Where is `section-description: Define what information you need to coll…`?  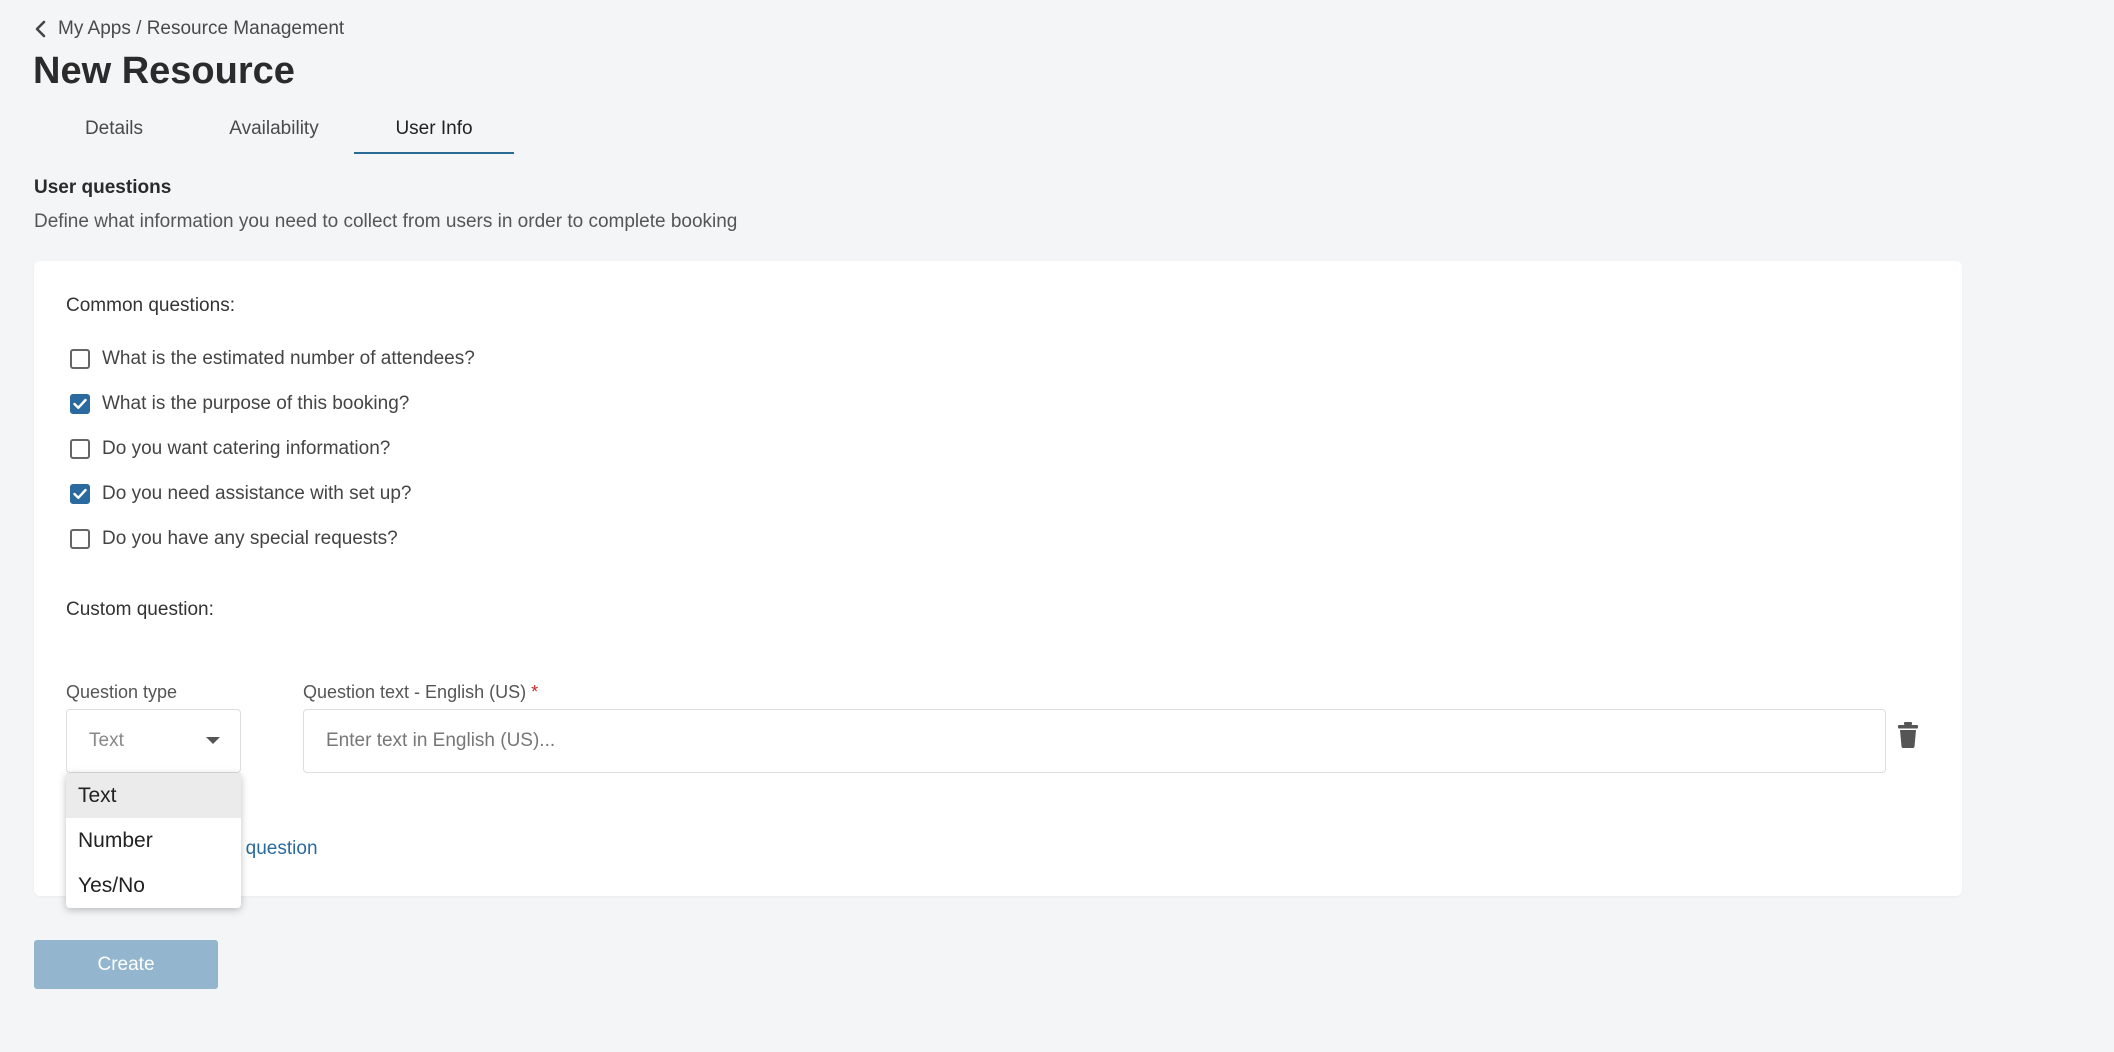
section-description: Define what information you need to coll… is located at coordinates (386, 221).